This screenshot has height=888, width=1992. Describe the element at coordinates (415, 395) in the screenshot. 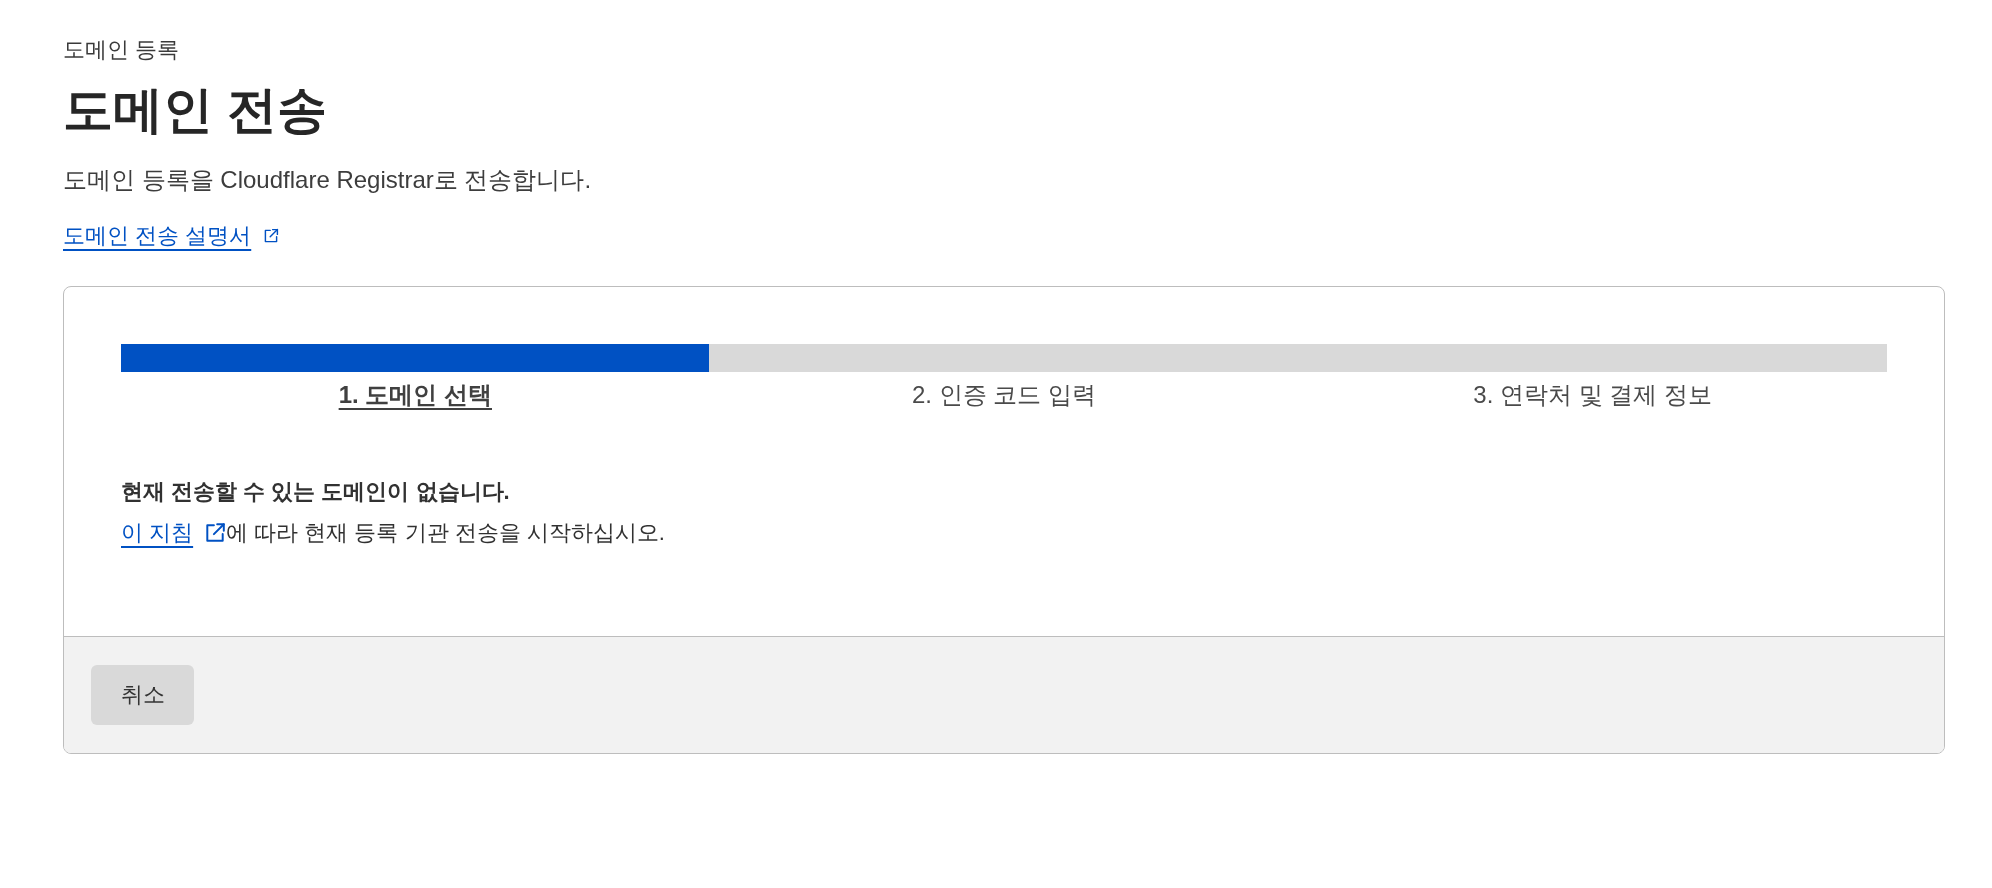

I see `step-label: 1. 도메인 선택` at that location.